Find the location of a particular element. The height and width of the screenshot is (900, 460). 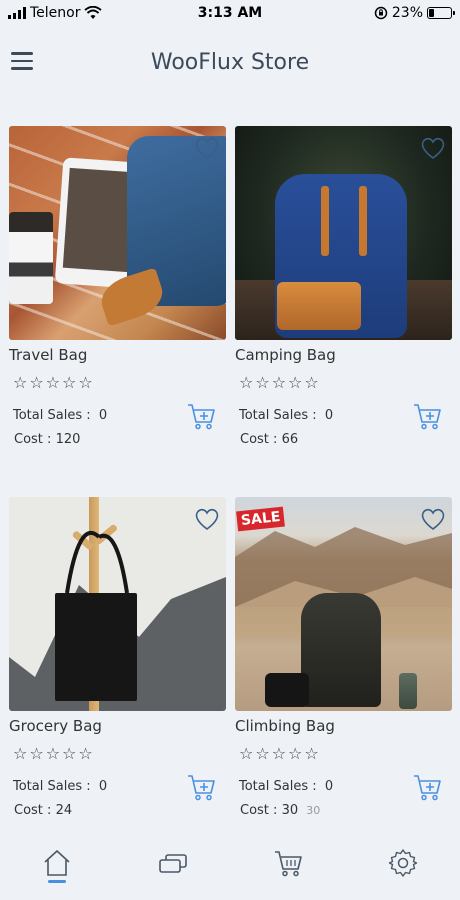

battery-percent: 23% is located at coordinates (407, 13).